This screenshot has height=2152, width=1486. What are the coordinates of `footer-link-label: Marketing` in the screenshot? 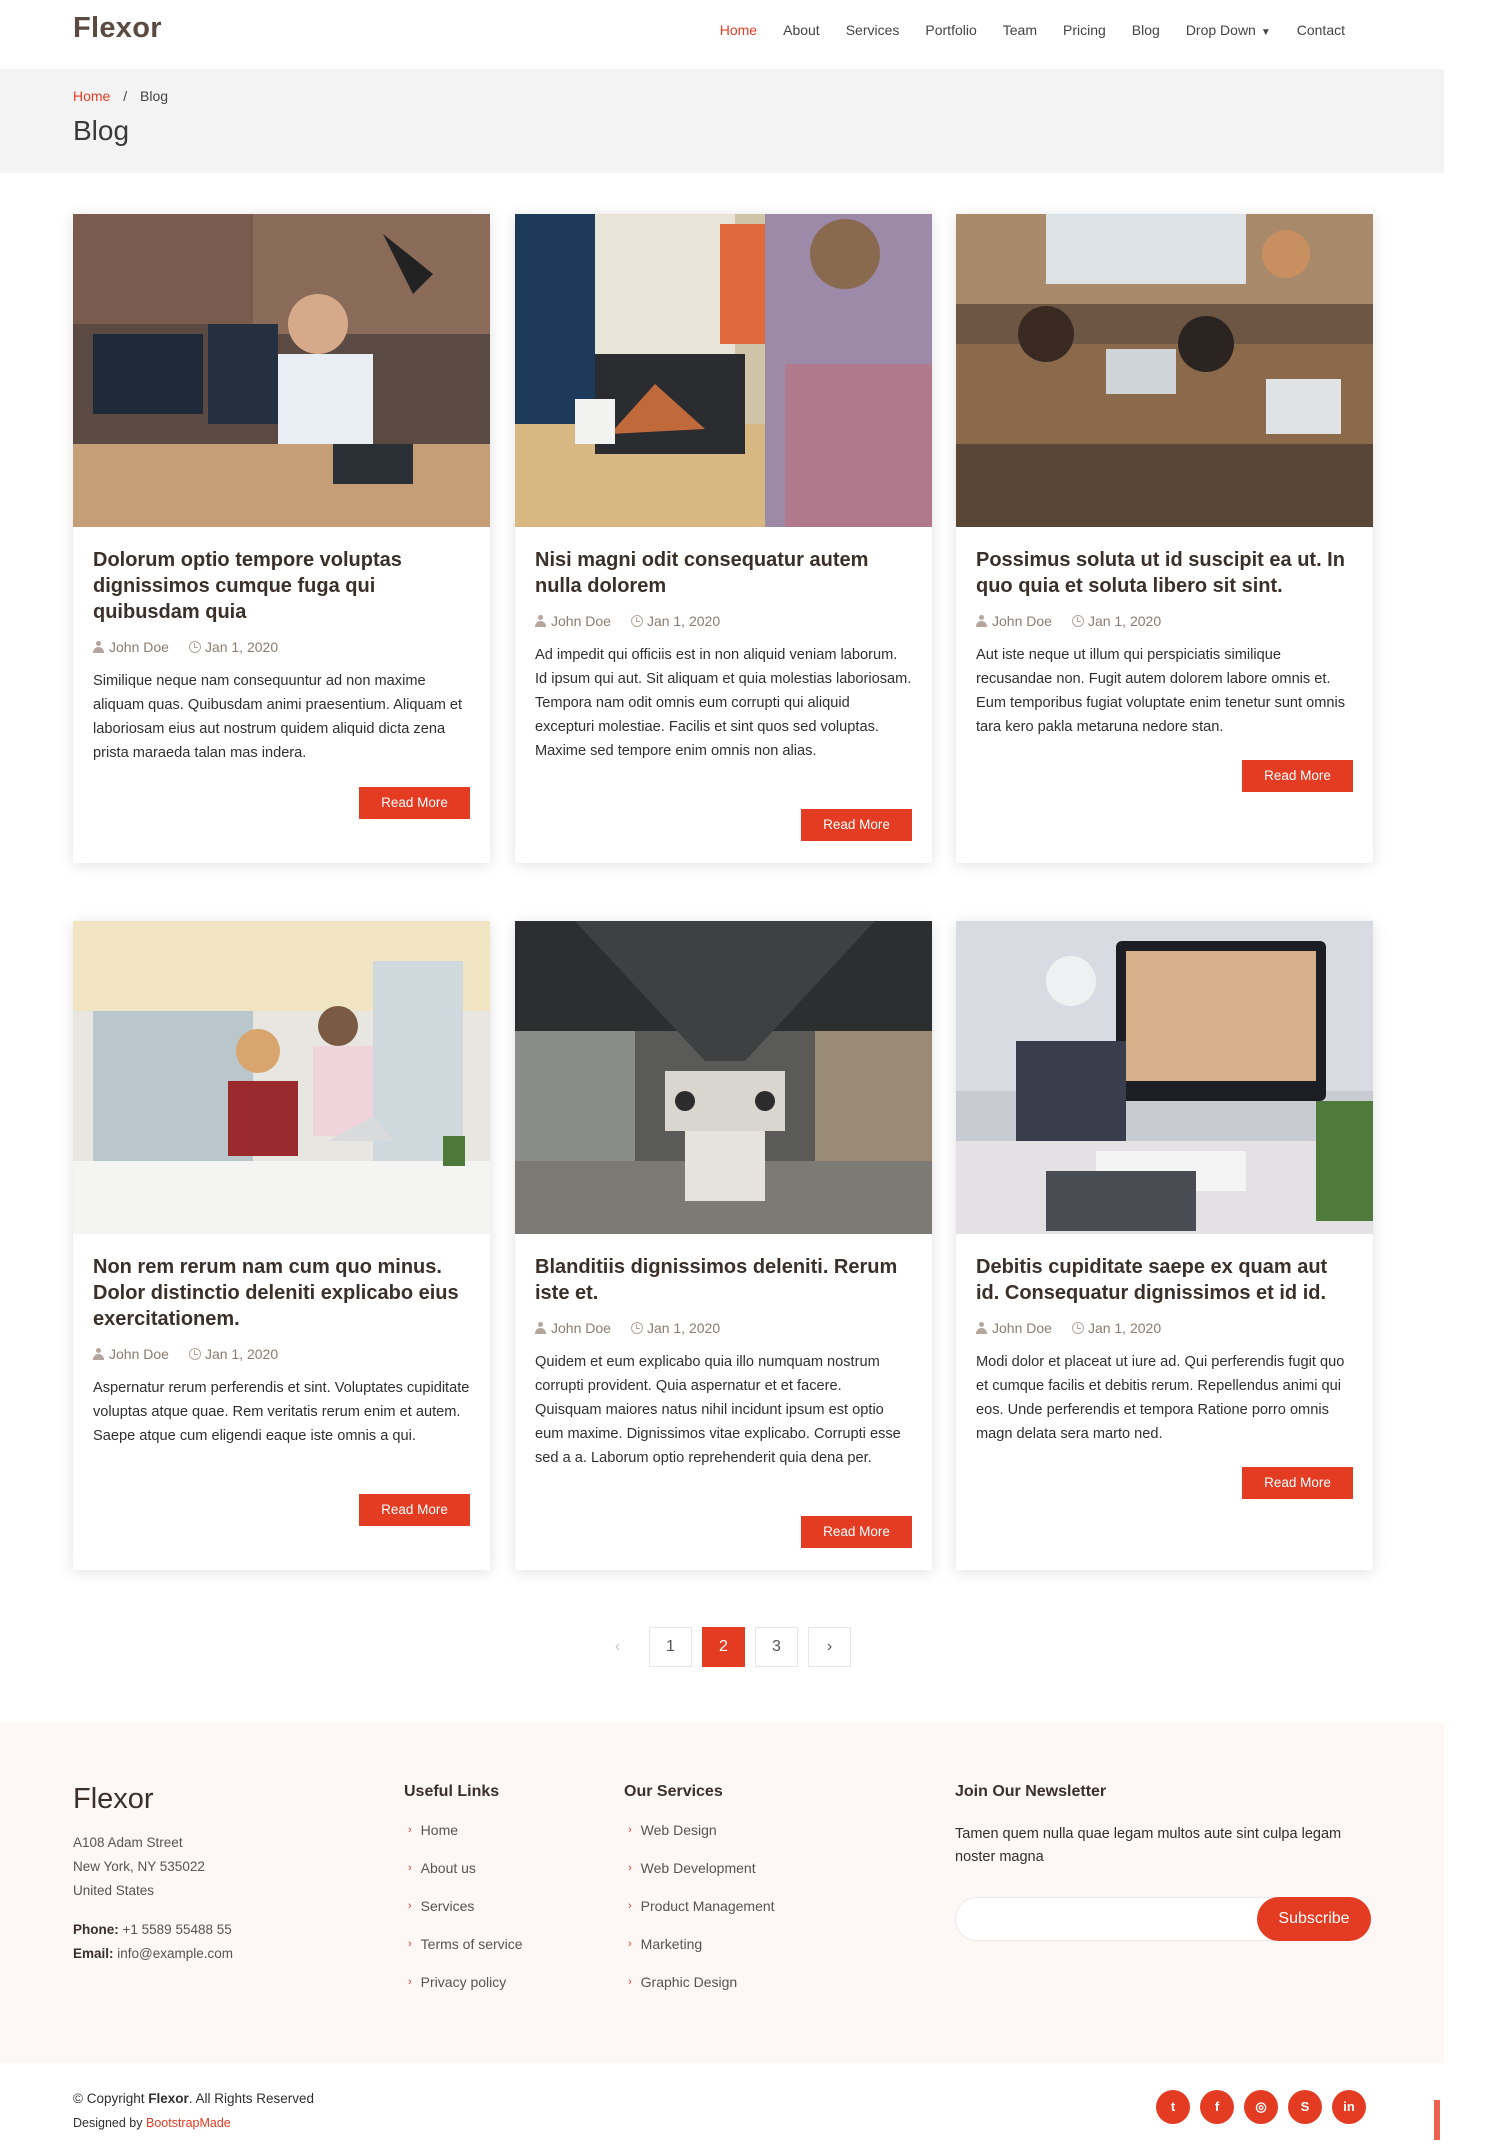 It's located at (671, 1944).